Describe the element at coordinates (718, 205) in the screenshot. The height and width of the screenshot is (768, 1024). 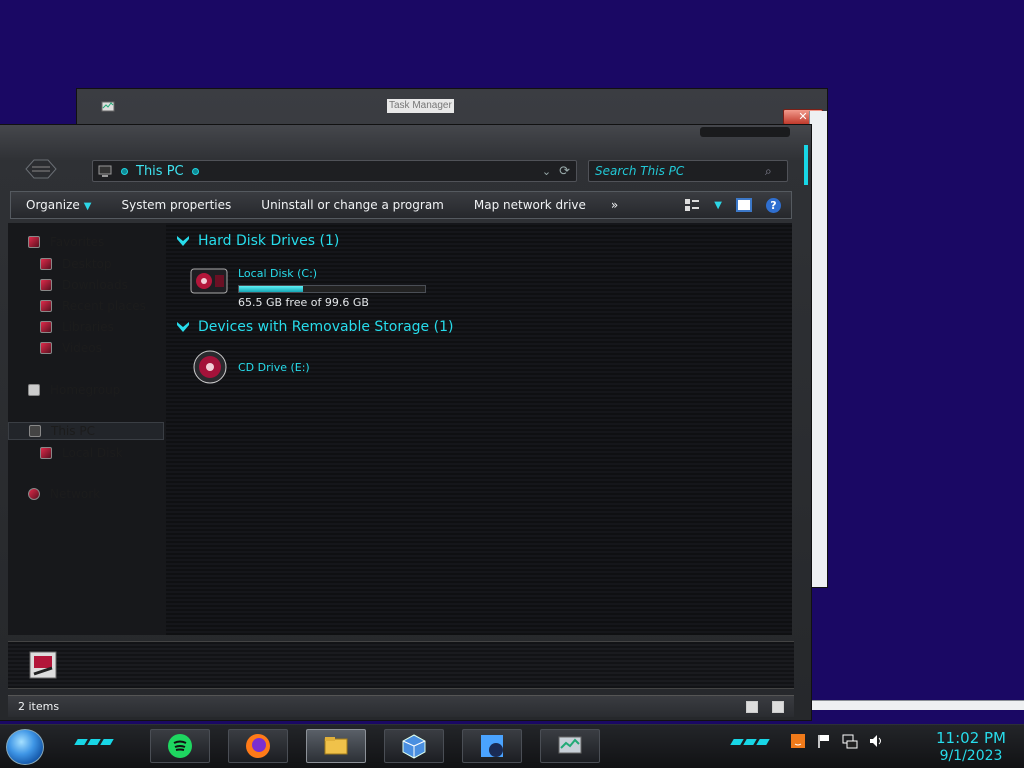
I see `view-options-chevron-icon: ▼` at that location.